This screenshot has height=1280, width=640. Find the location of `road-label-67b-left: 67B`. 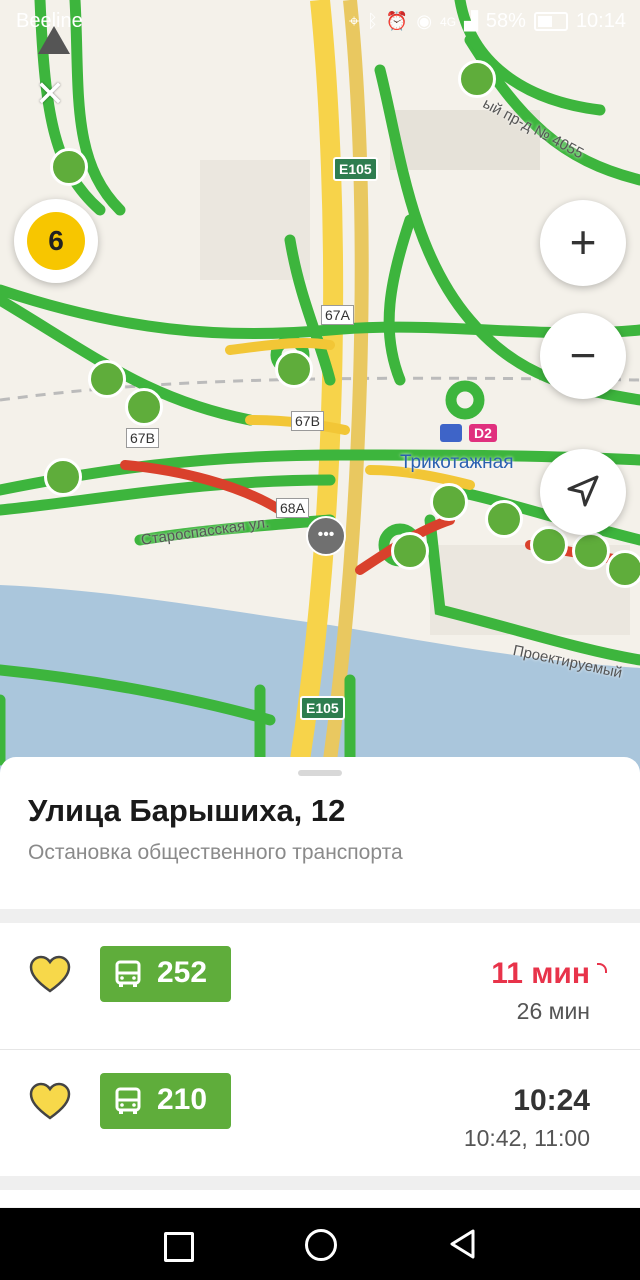

road-label-67b-left: 67B is located at coordinates (142, 438).